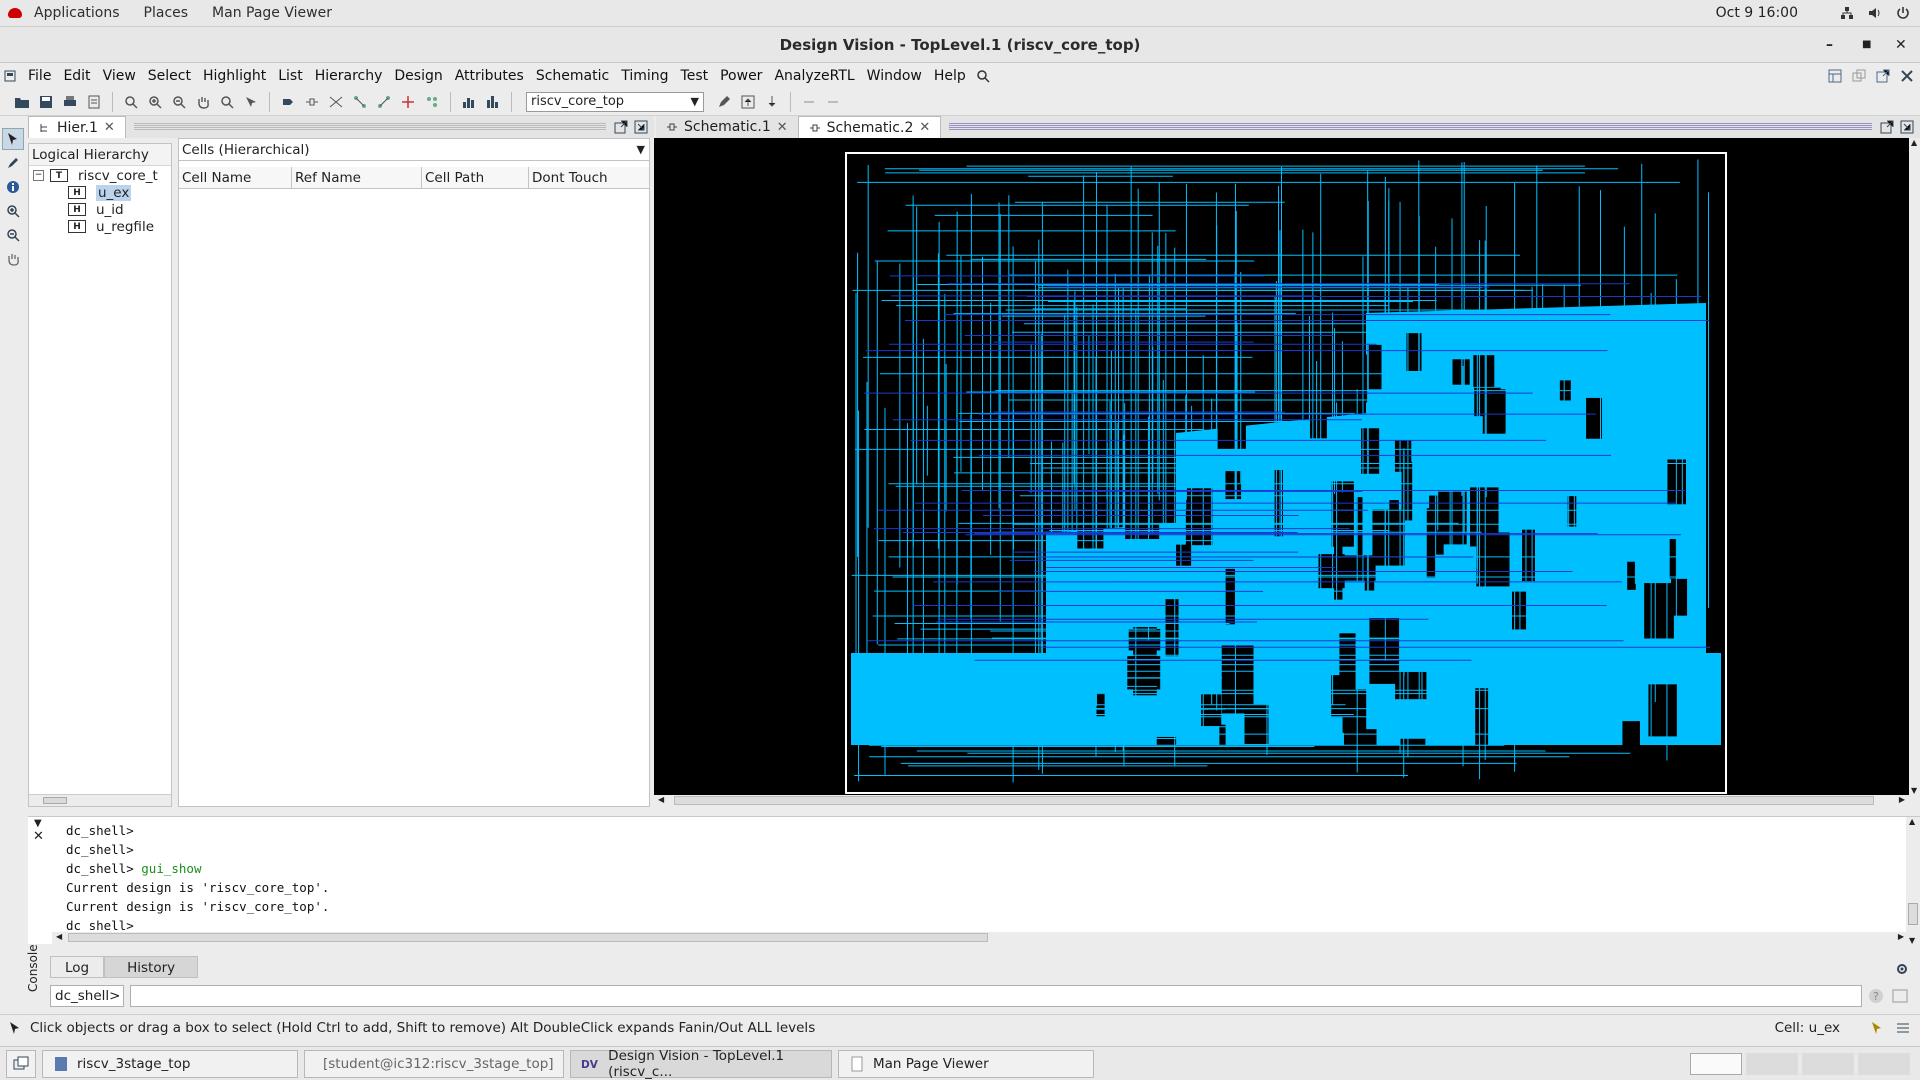  I want to click on task-man-page: Man Page Viewer, so click(966, 1063).